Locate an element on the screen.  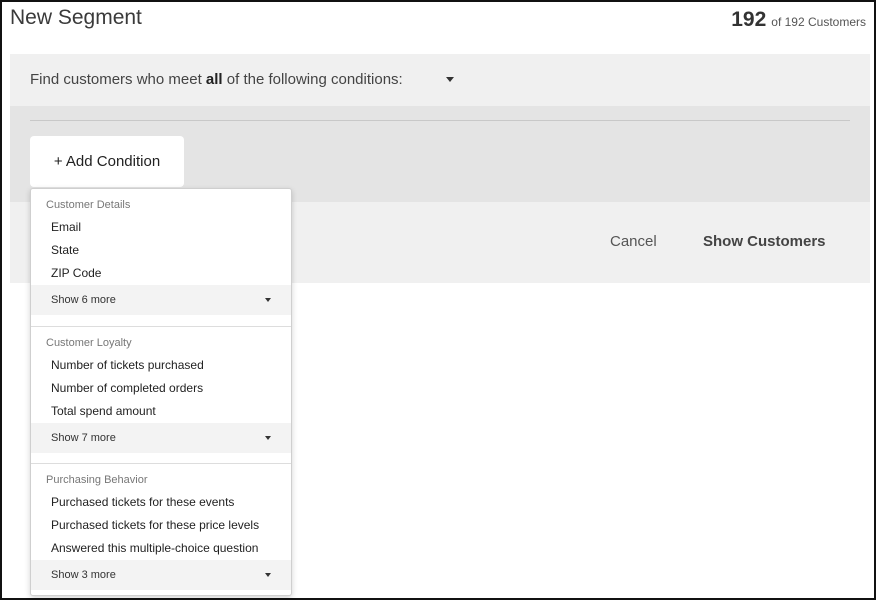
cancel-button: Cancel is located at coordinates (633, 241).